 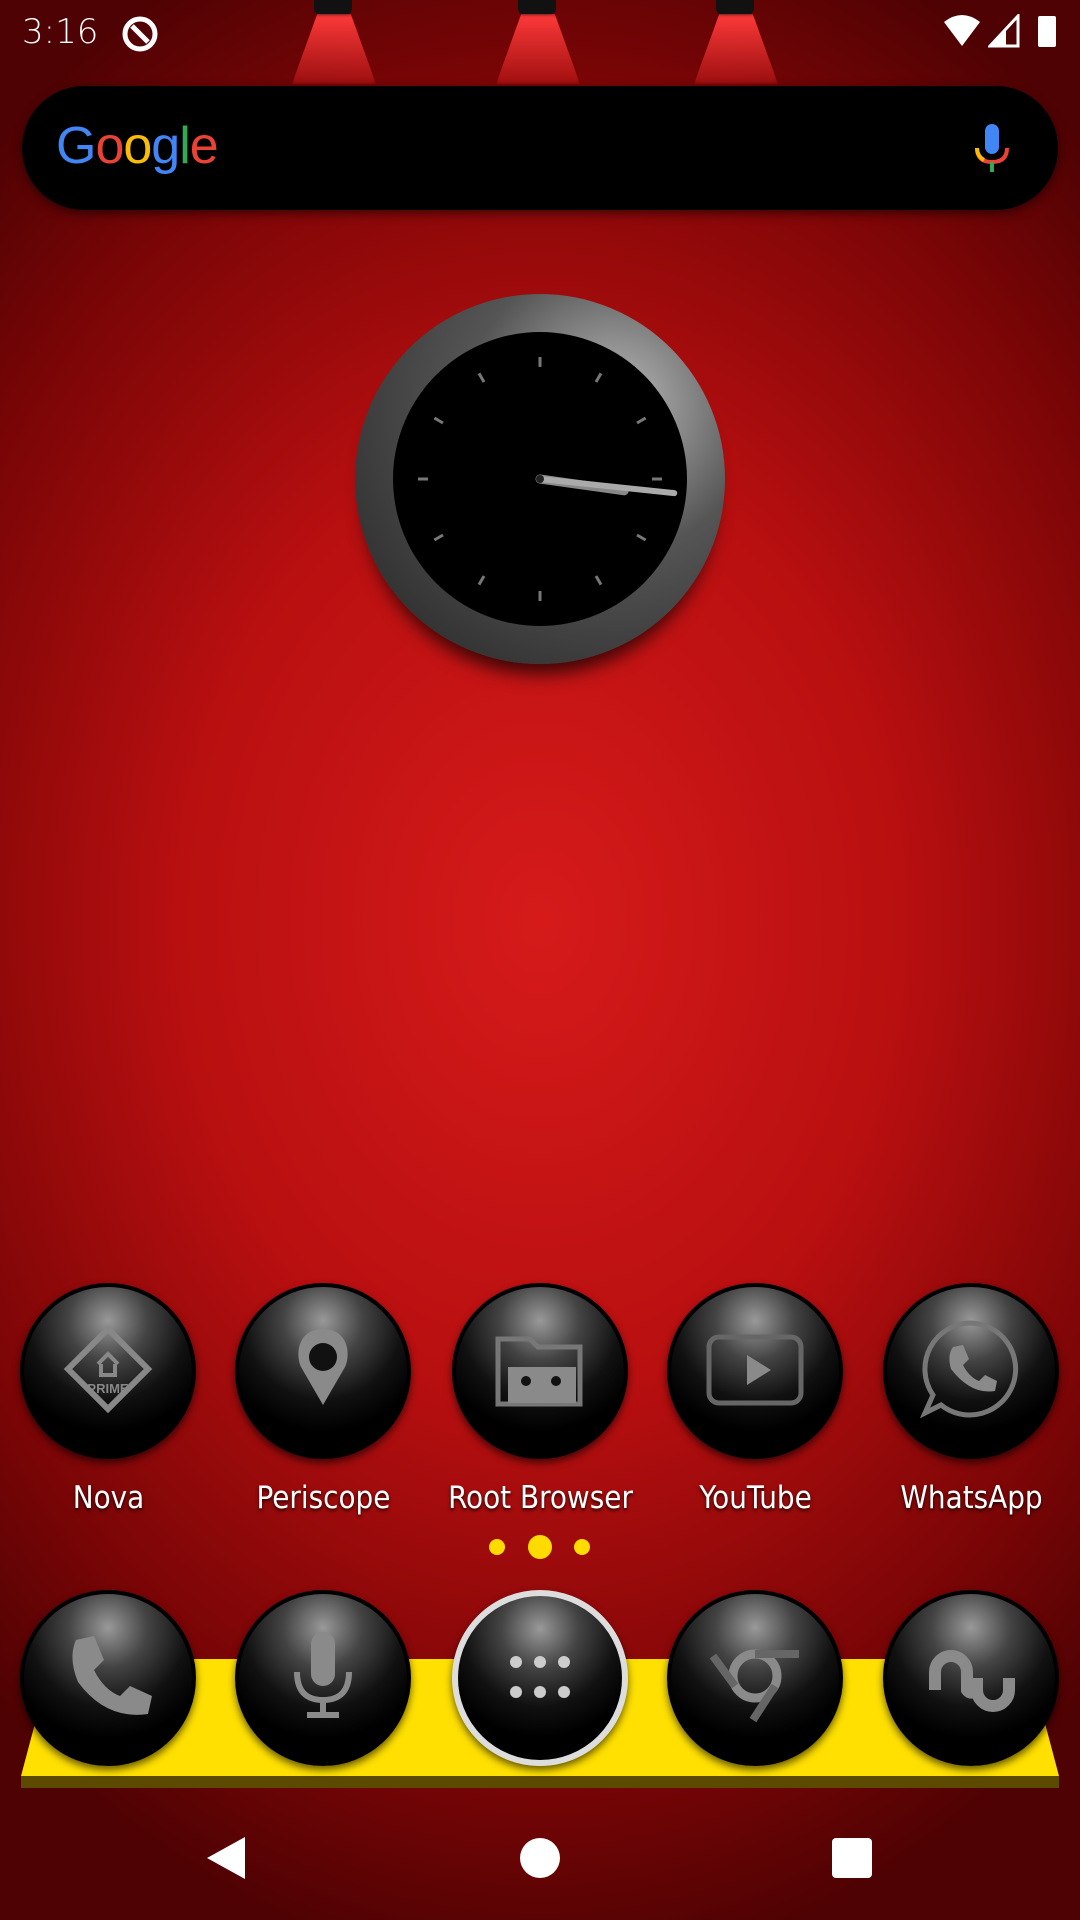 I want to click on page-dot-2-active, so click(x=540, y=1547).